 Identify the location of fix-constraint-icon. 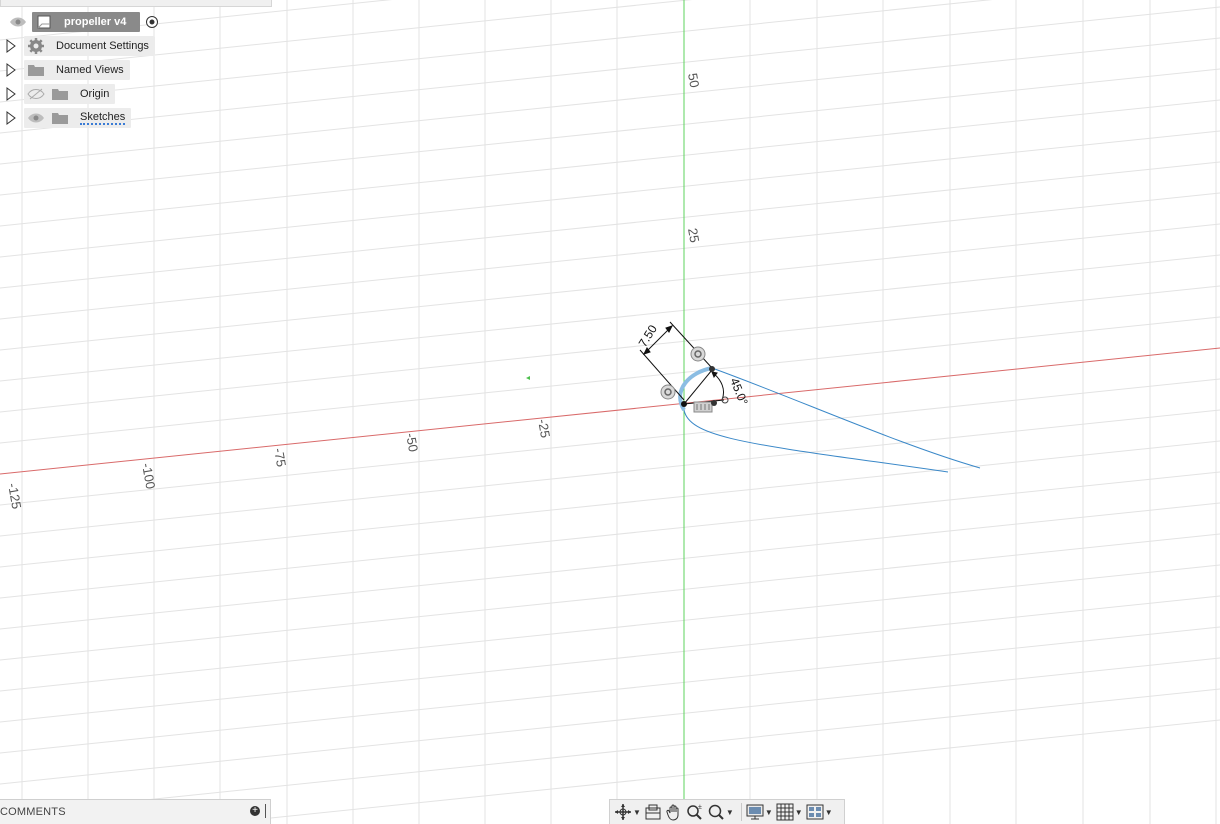
(703, 407).